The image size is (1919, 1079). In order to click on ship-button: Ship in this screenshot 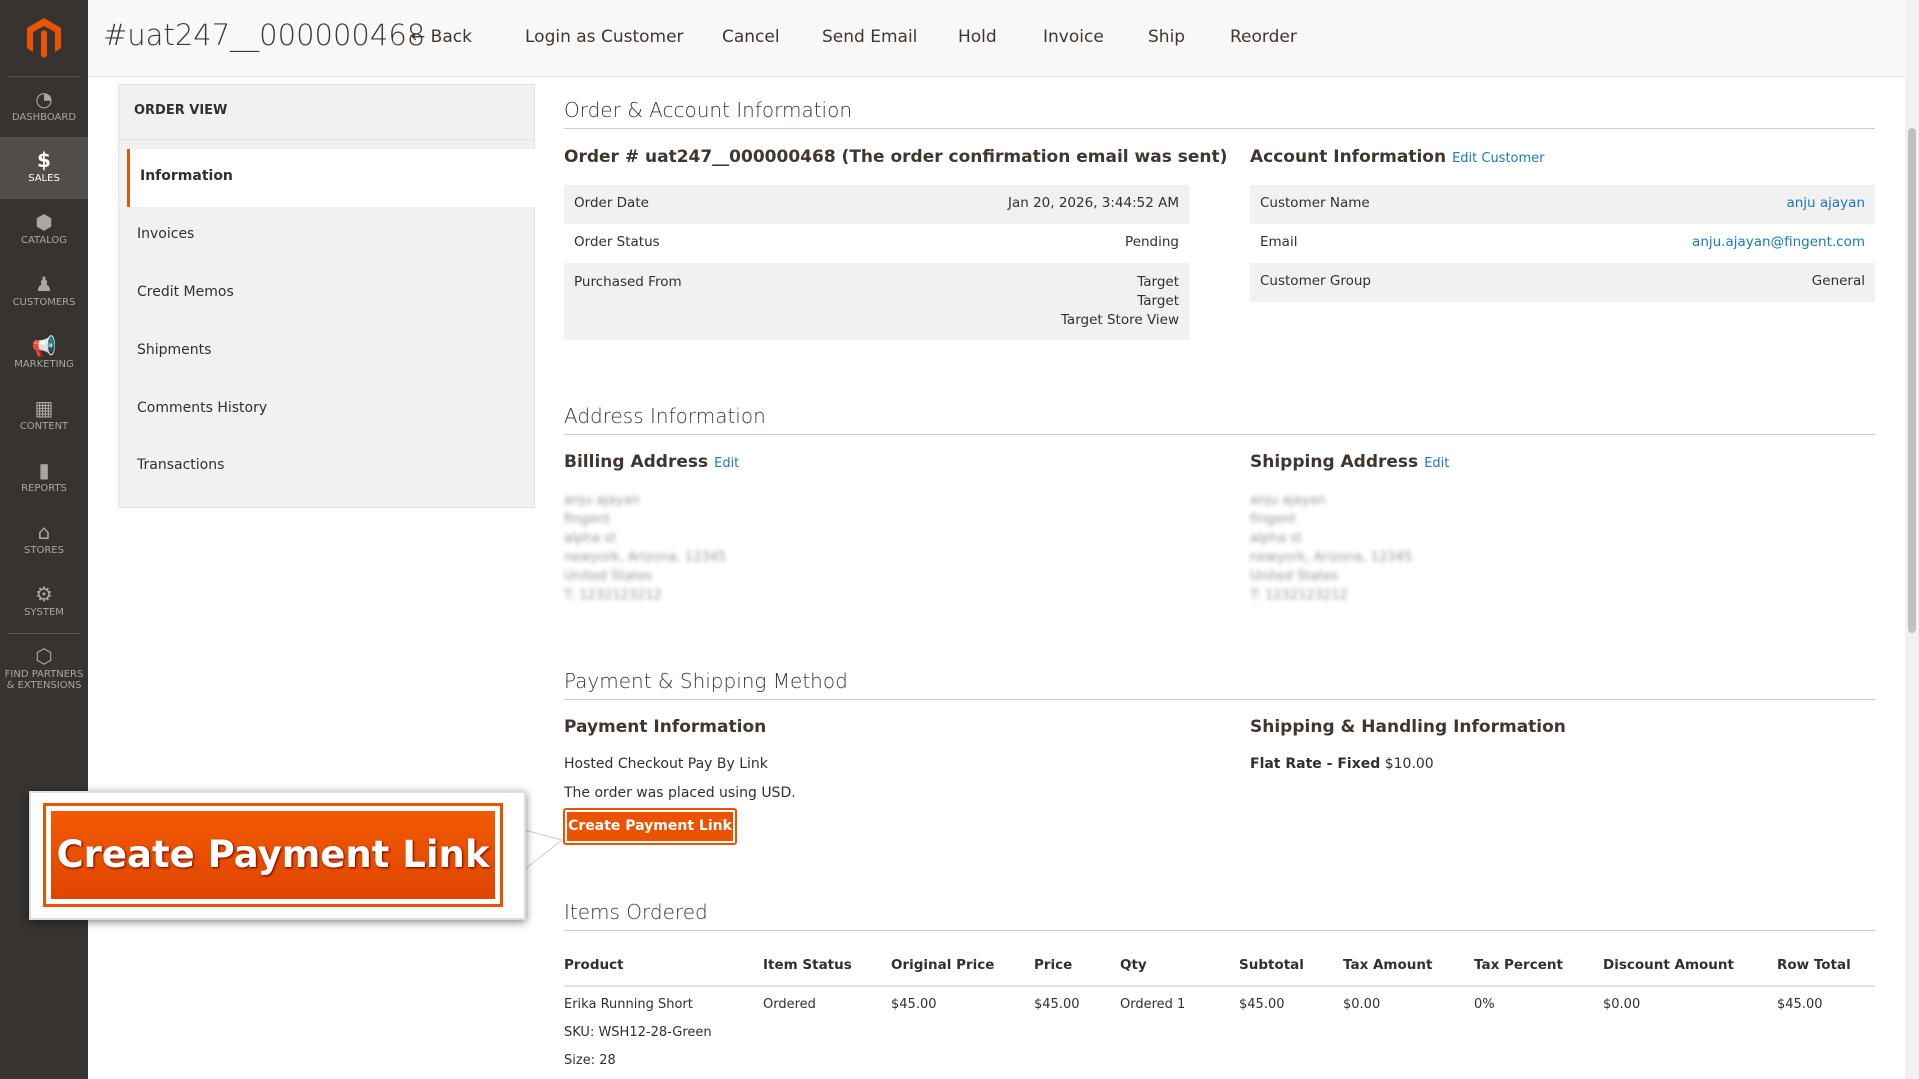, I will do `click(1166, 37)`.